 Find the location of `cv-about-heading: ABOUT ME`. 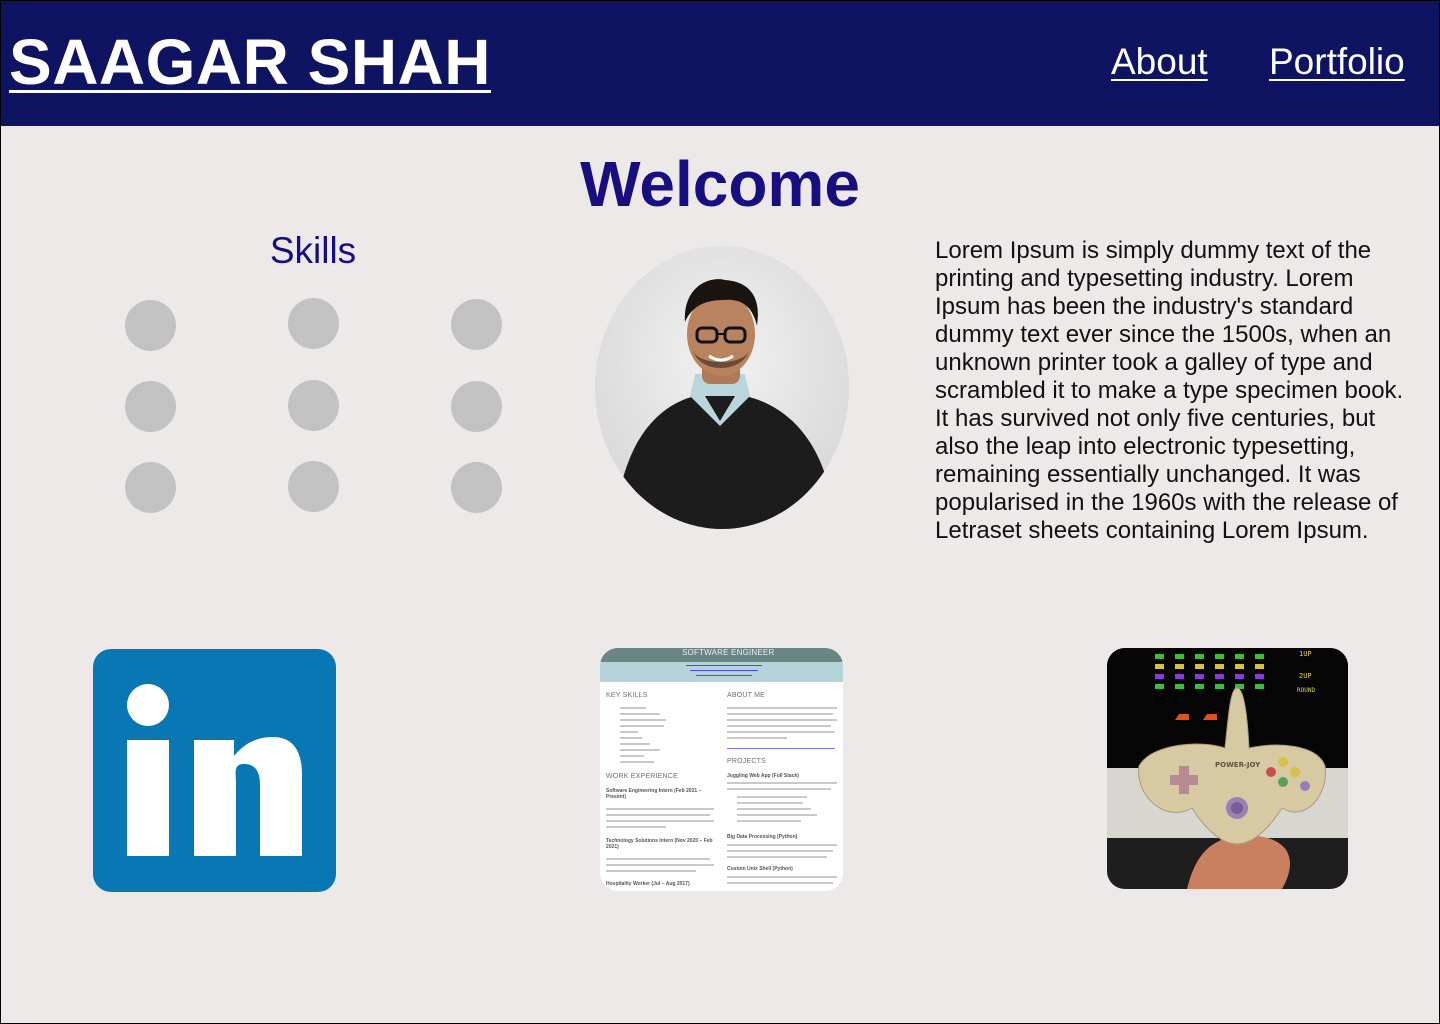

cv-about-heading: ABOUT ME is located at coordinates (746, 695).